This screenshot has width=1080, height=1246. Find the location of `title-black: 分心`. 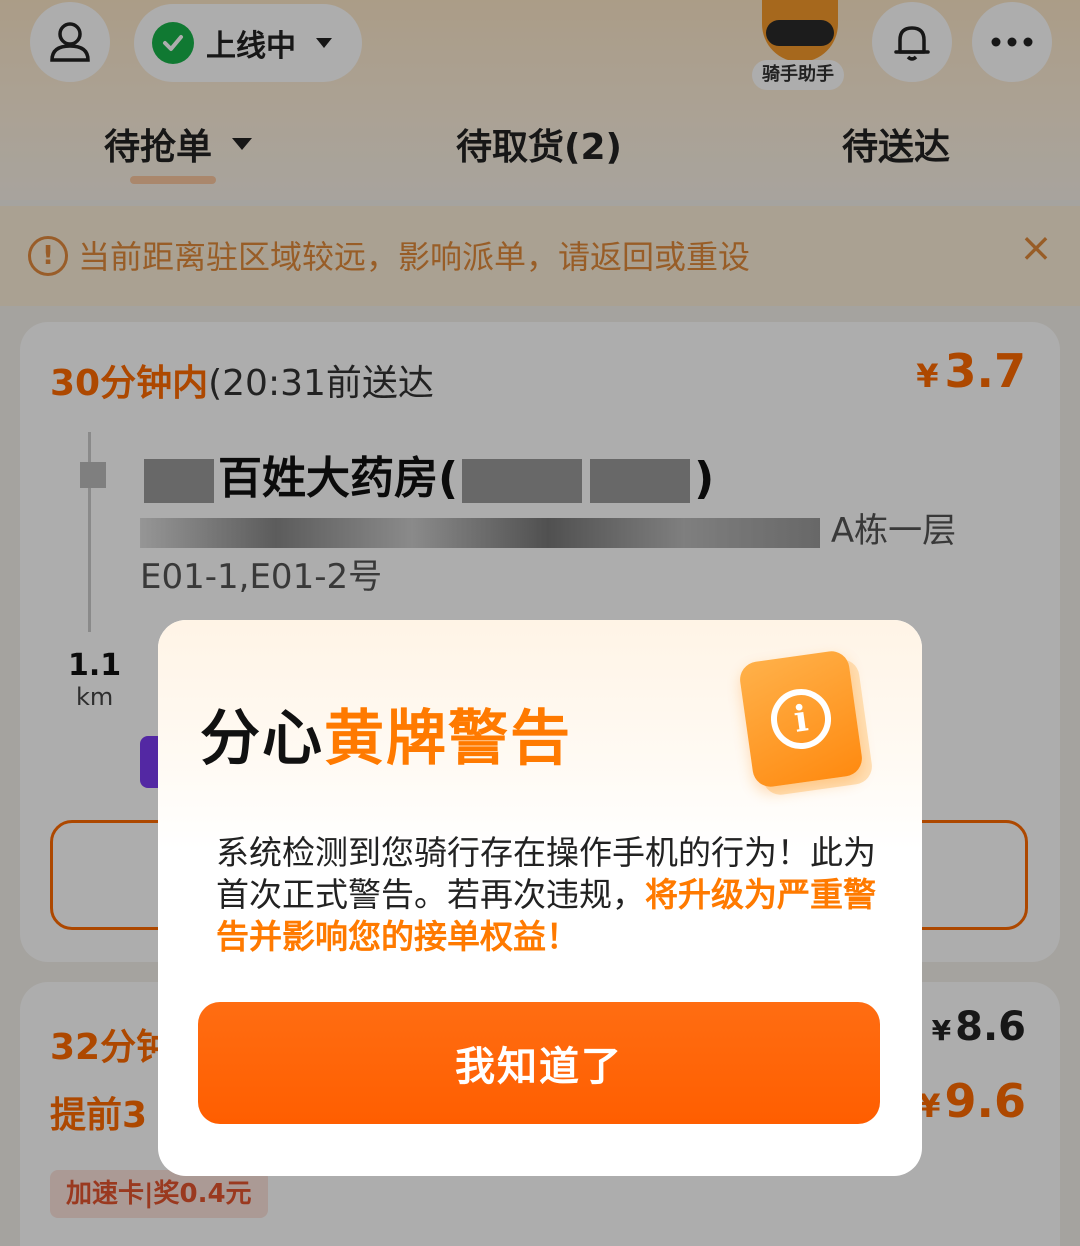

title-black: 分心 is located at coordinates (262, 739).